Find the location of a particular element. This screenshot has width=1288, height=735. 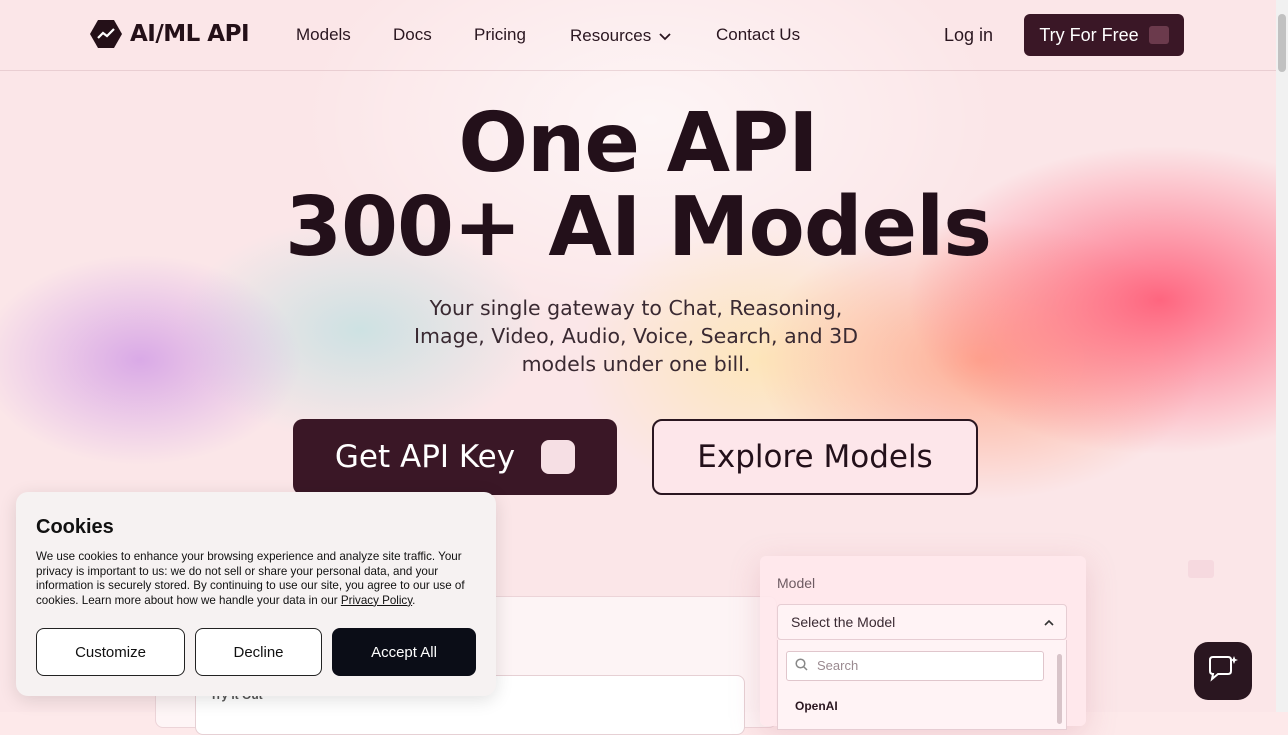

nav-resources: Resources is located at coordinates (620, 36).